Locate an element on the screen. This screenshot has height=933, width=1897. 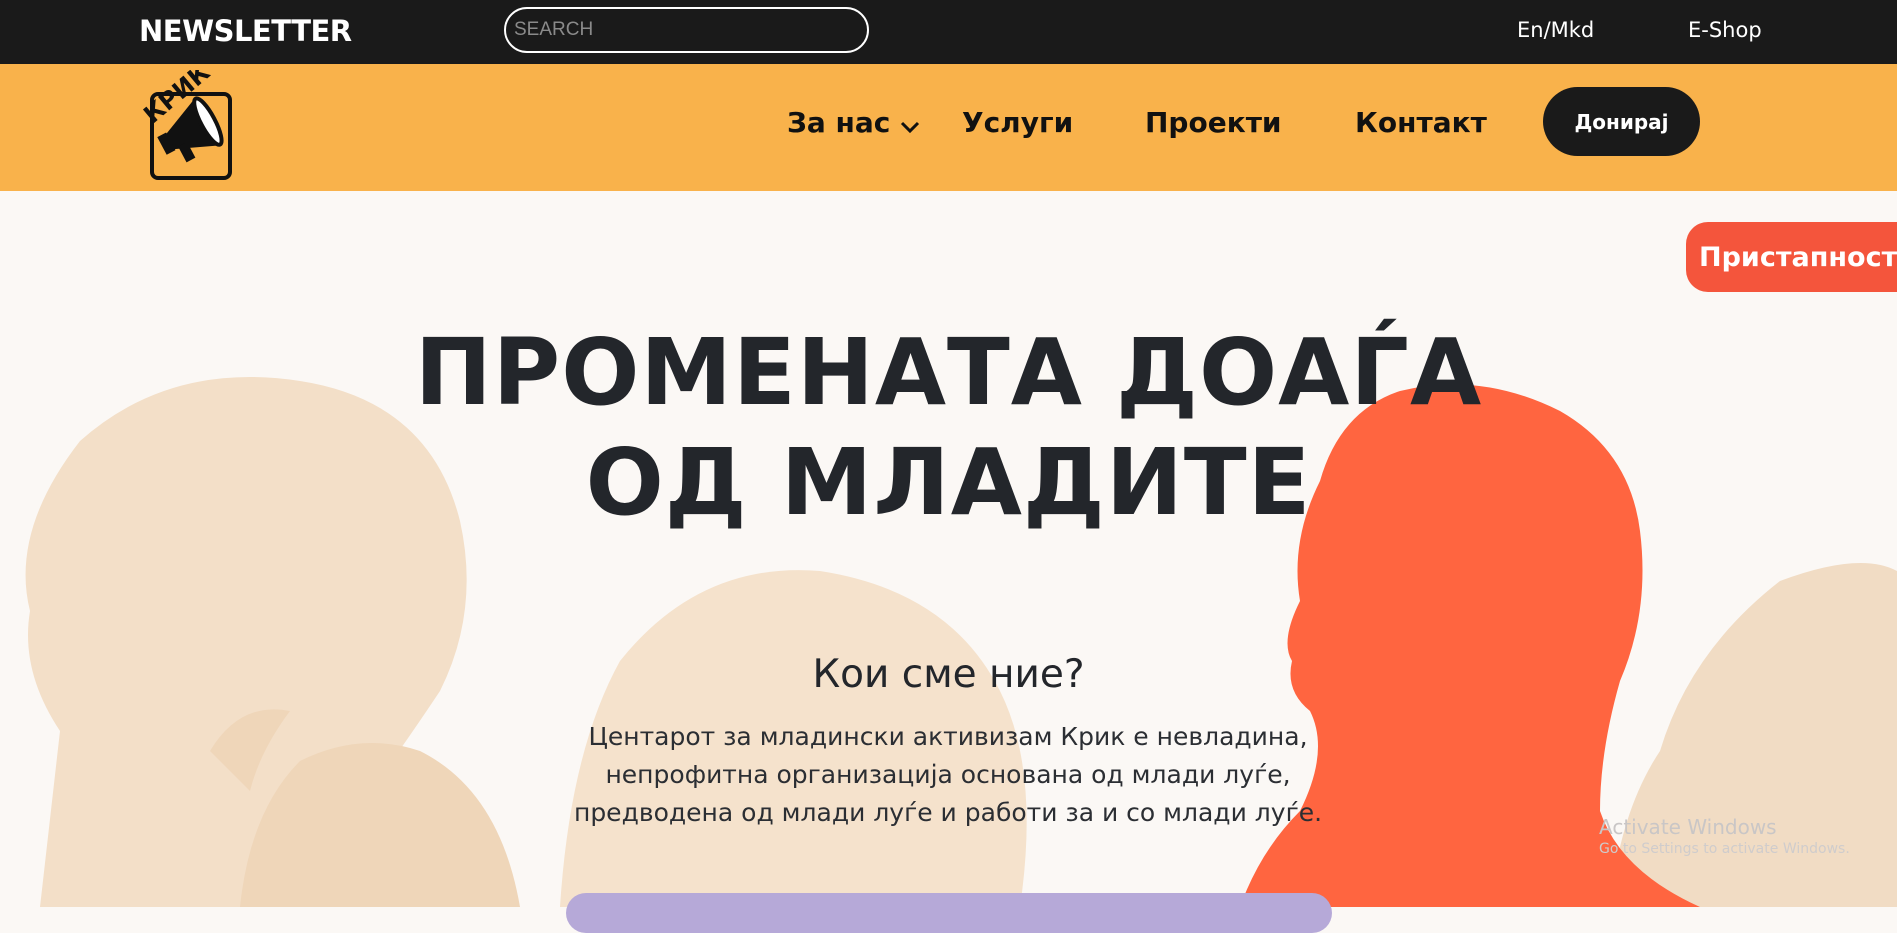
windows-activation-title: Activate Windows is located at coordinates (1688, 827).